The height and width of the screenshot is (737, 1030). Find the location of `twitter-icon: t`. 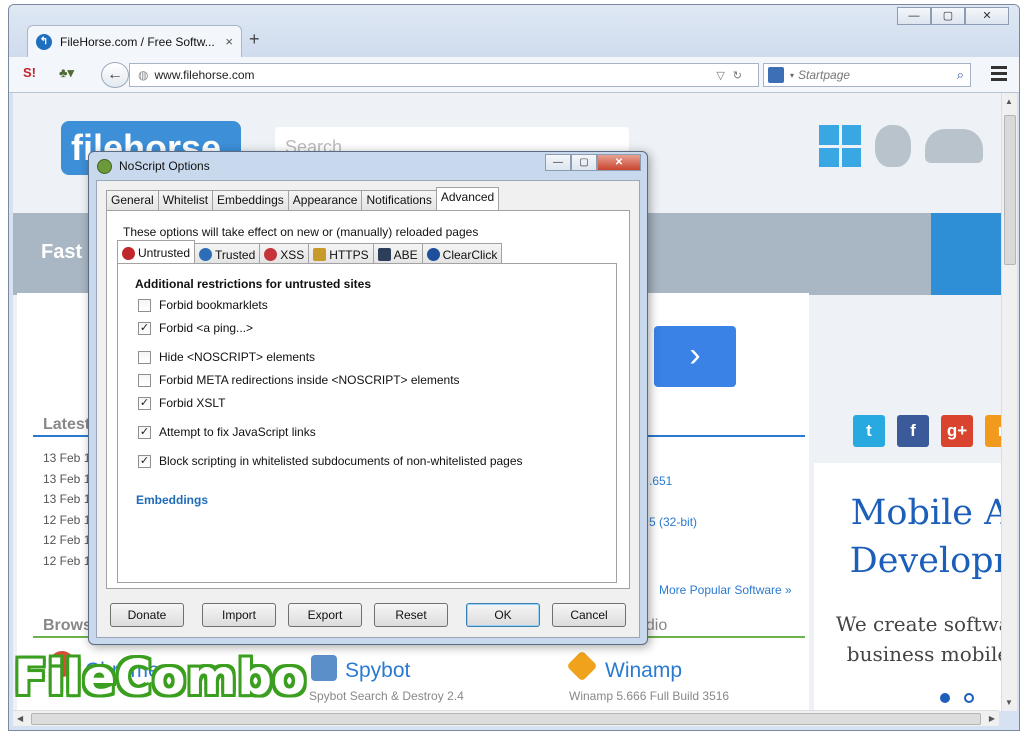

twitter-icon: t is located at coordinates (869, 431).